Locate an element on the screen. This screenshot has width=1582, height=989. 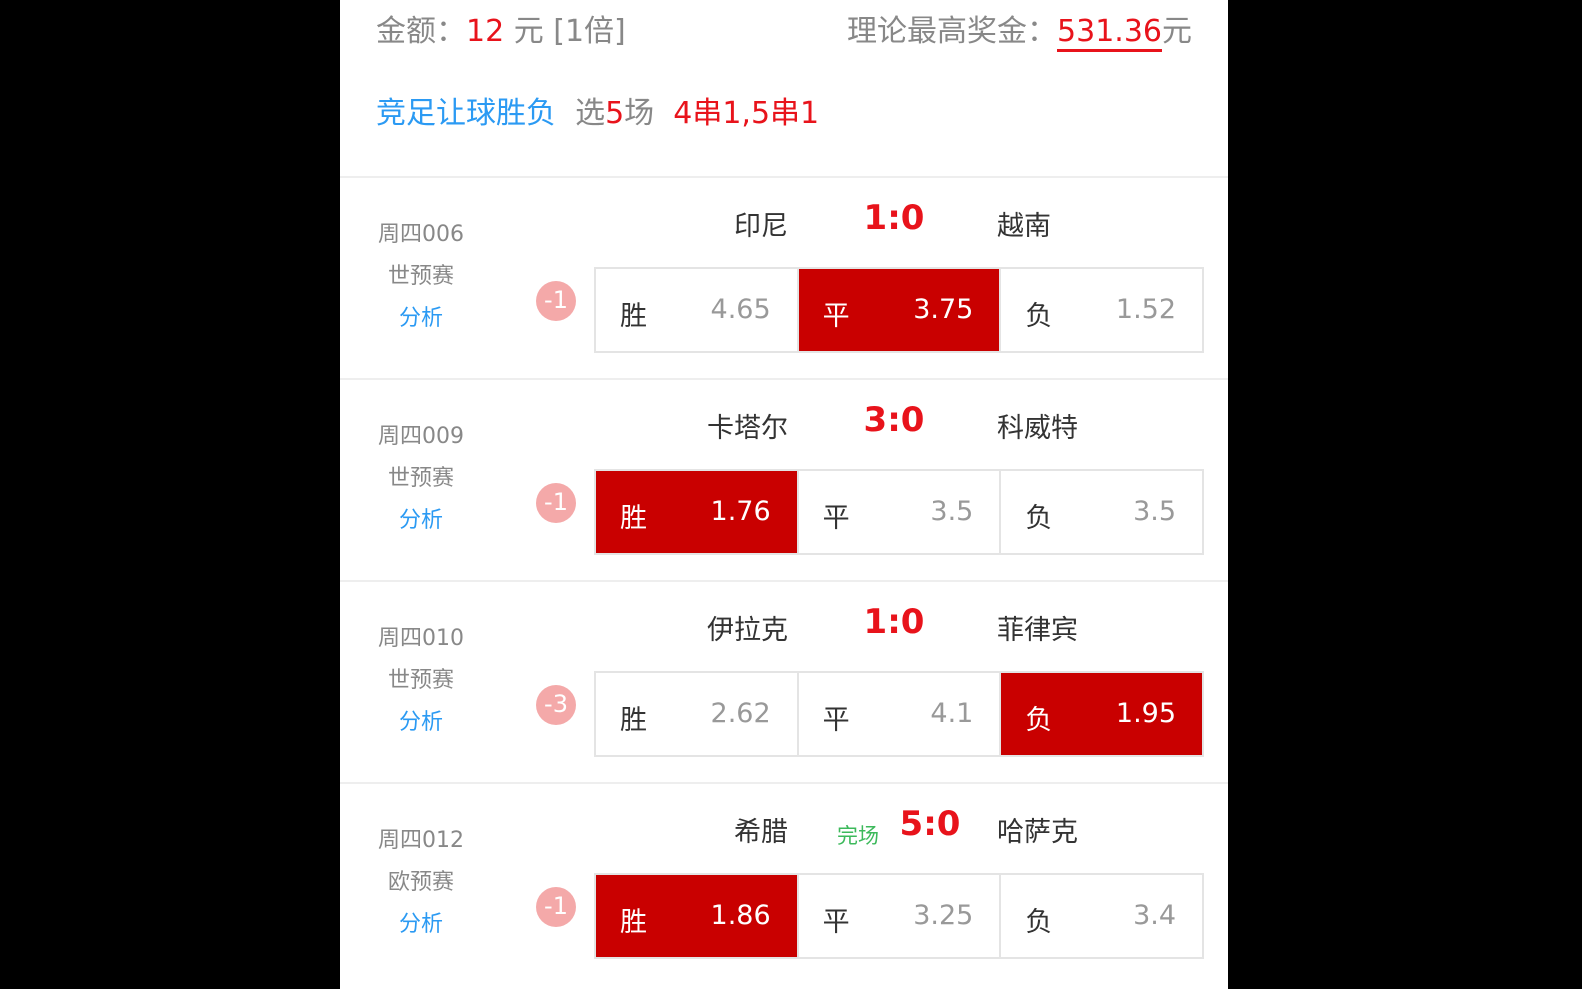
odds-group: 胜 1.86 平 3.25 负 3.4 is located at coordinates (899, 916).